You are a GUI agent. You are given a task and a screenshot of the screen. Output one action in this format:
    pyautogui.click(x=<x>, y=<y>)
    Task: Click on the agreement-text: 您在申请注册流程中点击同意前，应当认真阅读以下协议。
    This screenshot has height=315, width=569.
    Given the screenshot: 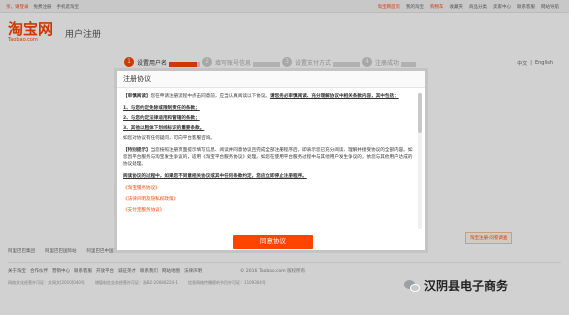 What is the action you would take?
    pyautogui.click(x=210, y=96)
    